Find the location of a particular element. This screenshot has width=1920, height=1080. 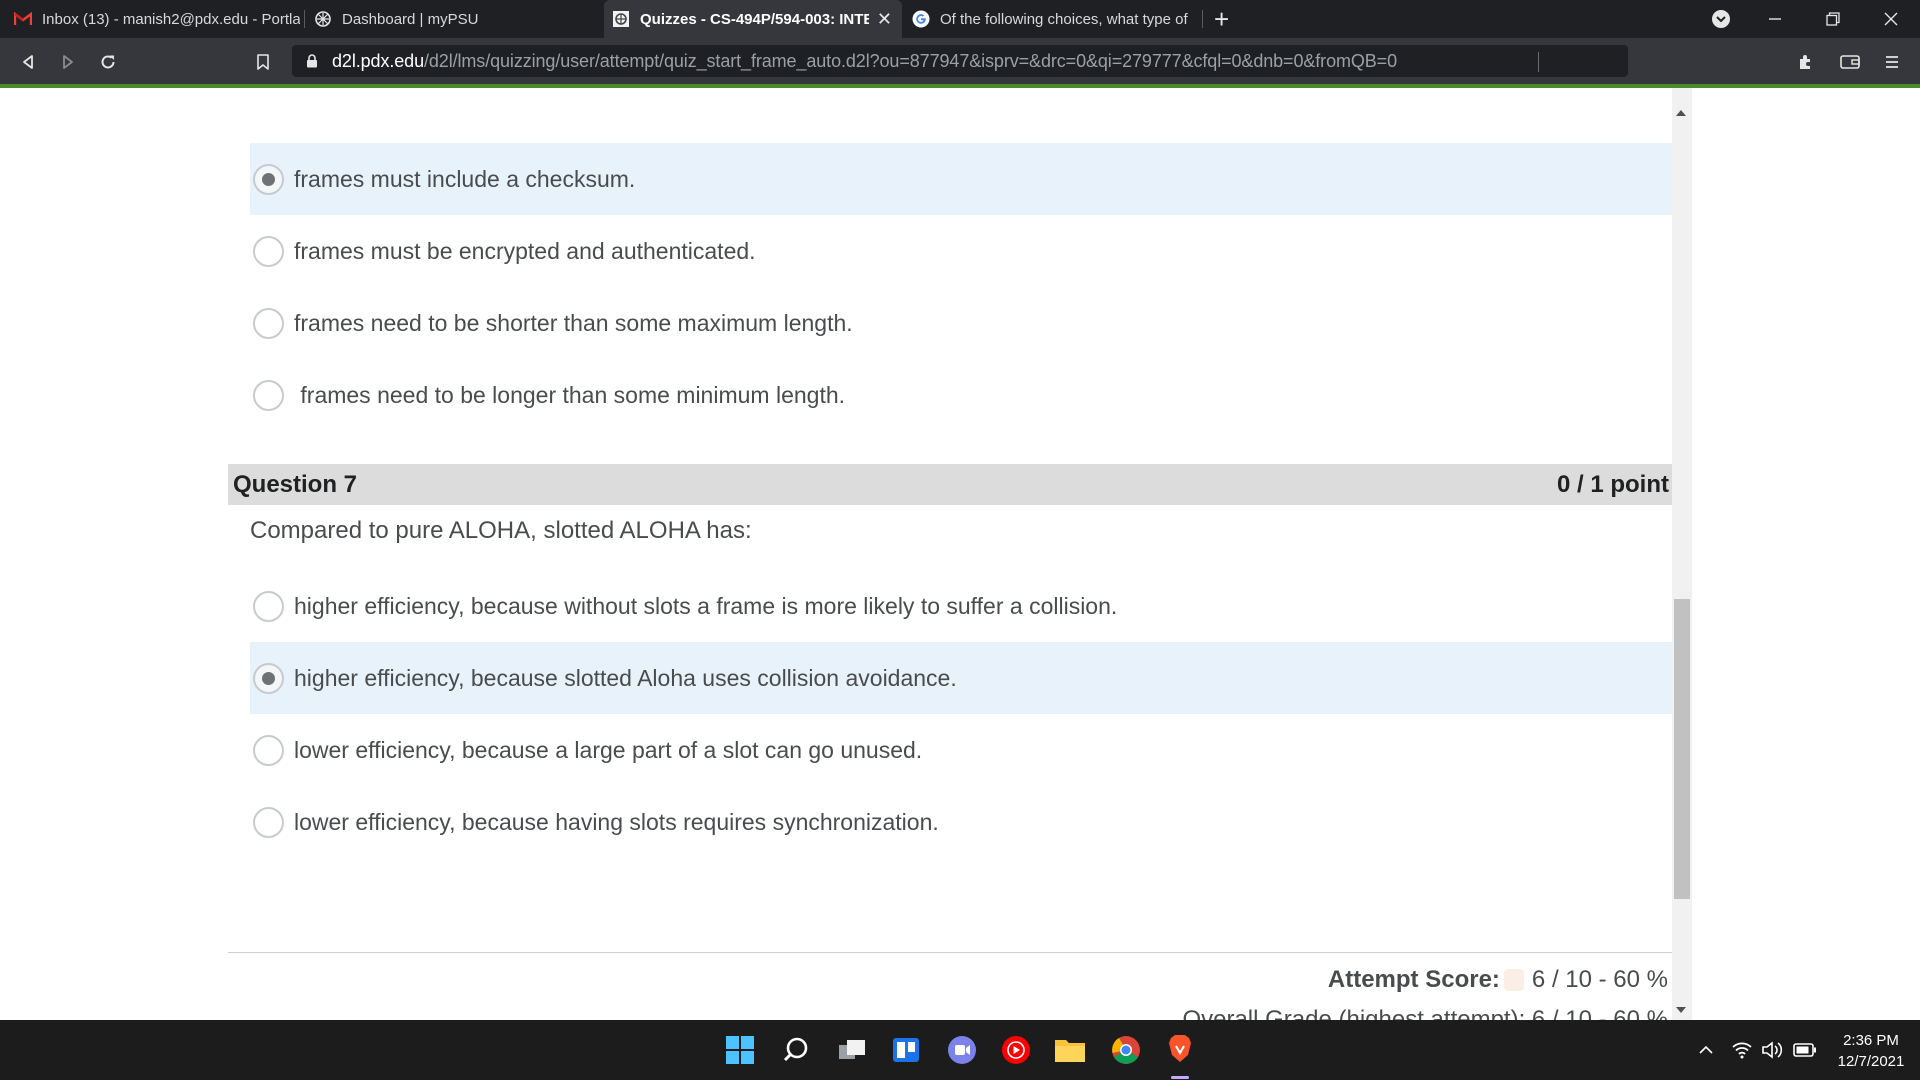

widgets-icon is located at coordinates (906, 1050).